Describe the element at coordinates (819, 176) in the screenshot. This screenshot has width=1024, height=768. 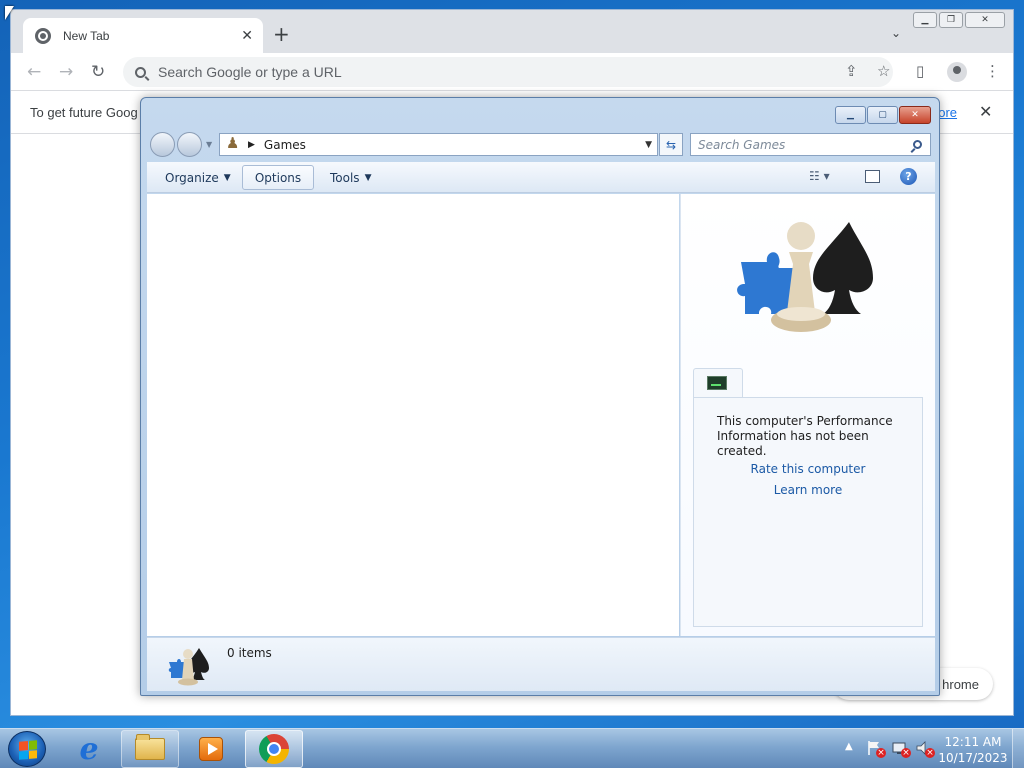
I see `views-icon: ☷ ▾` at that location.